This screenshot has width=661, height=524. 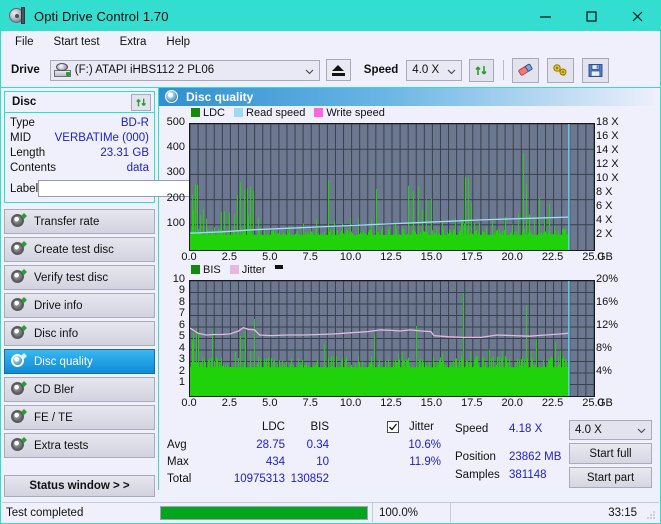 What do you see at coordinates (434, 70) in the screenshot?
I see `speed-select: 4.0 X` at bounding box center [434, 70].